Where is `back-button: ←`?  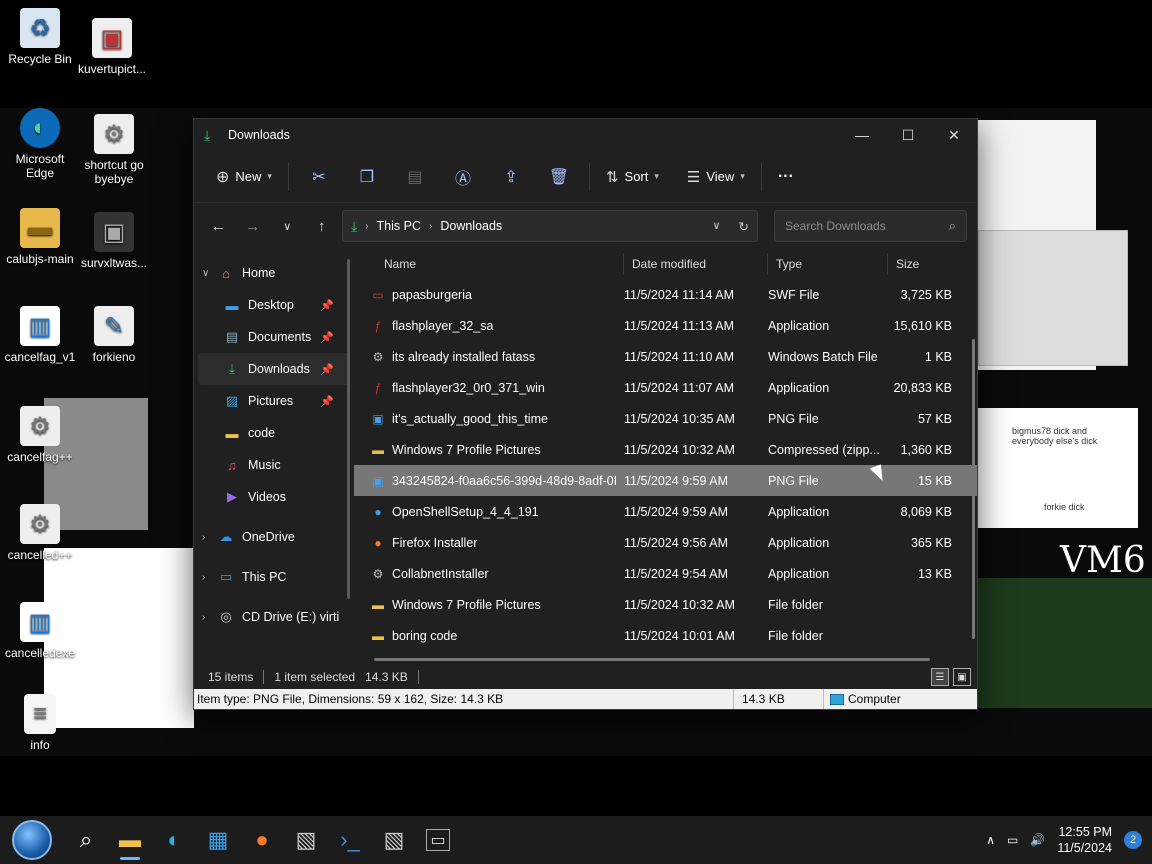
back-button: ← is located at coordinates (218, 226).